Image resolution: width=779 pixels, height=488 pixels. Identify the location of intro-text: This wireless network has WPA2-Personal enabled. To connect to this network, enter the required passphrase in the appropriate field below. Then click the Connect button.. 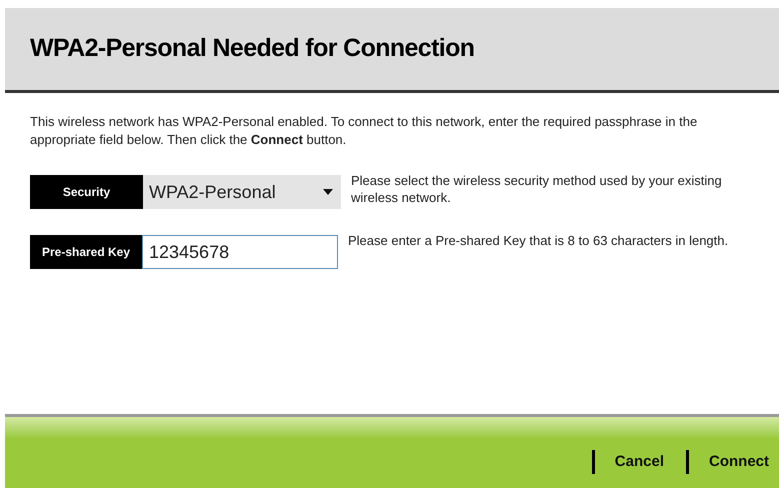
(364, 131).